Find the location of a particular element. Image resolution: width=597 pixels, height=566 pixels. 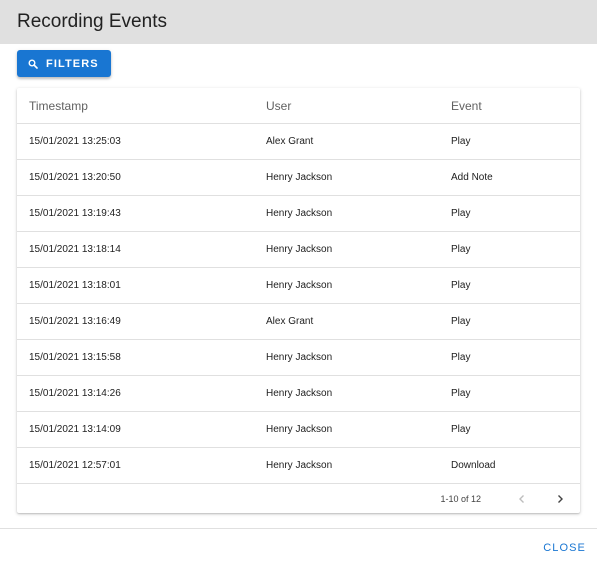

filters-button: FILTERS is located at coordinates (64, 63).